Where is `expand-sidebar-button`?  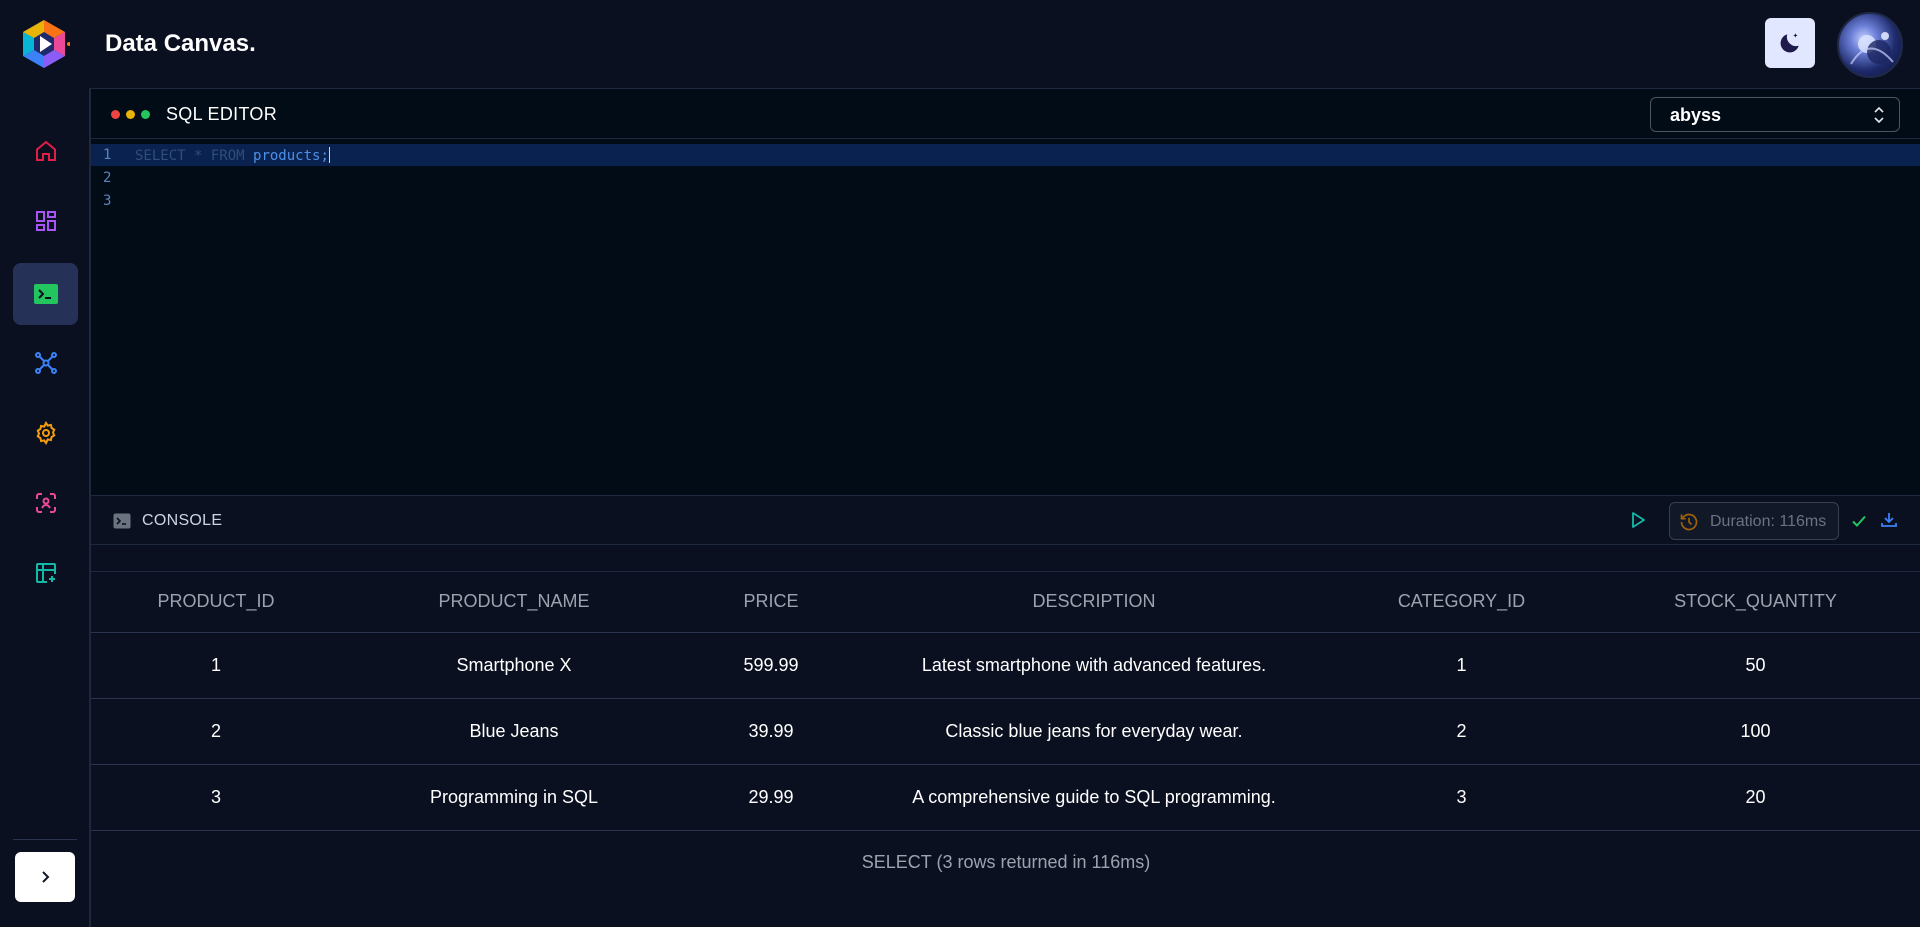 expand-sidebar-button is located at coordinates (45, 877).